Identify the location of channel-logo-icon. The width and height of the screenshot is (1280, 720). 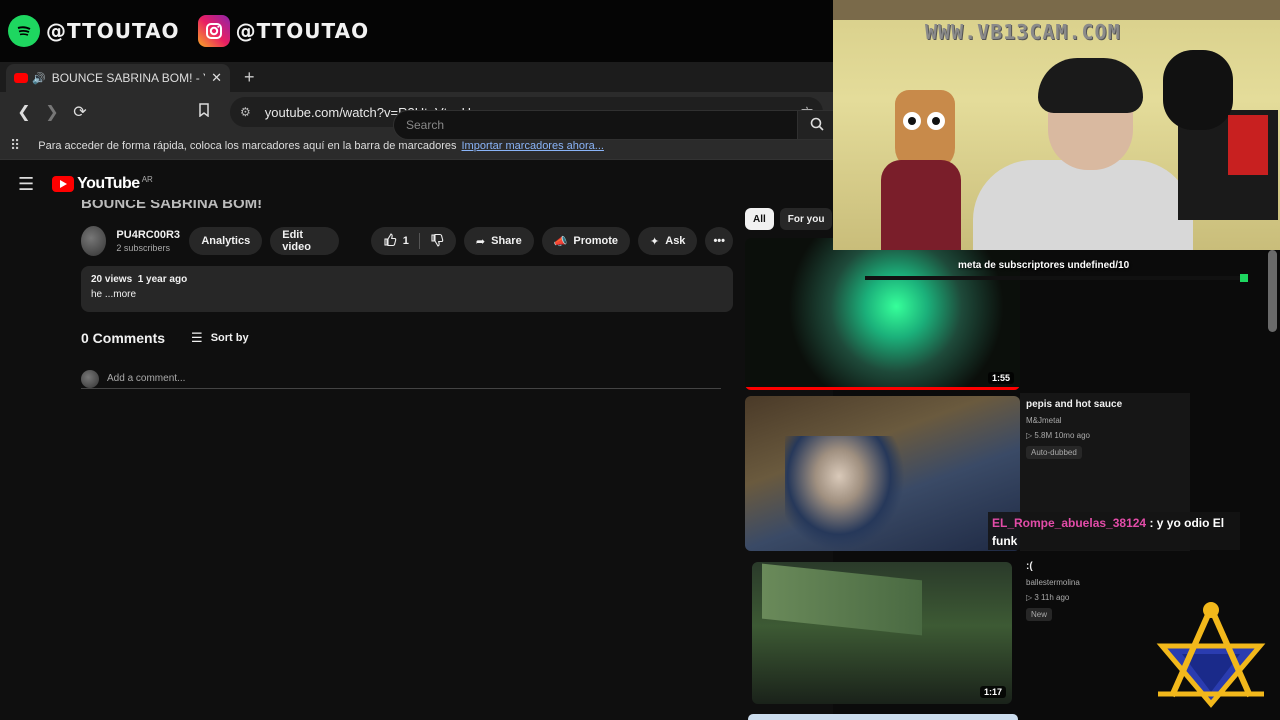
(1211, 655).